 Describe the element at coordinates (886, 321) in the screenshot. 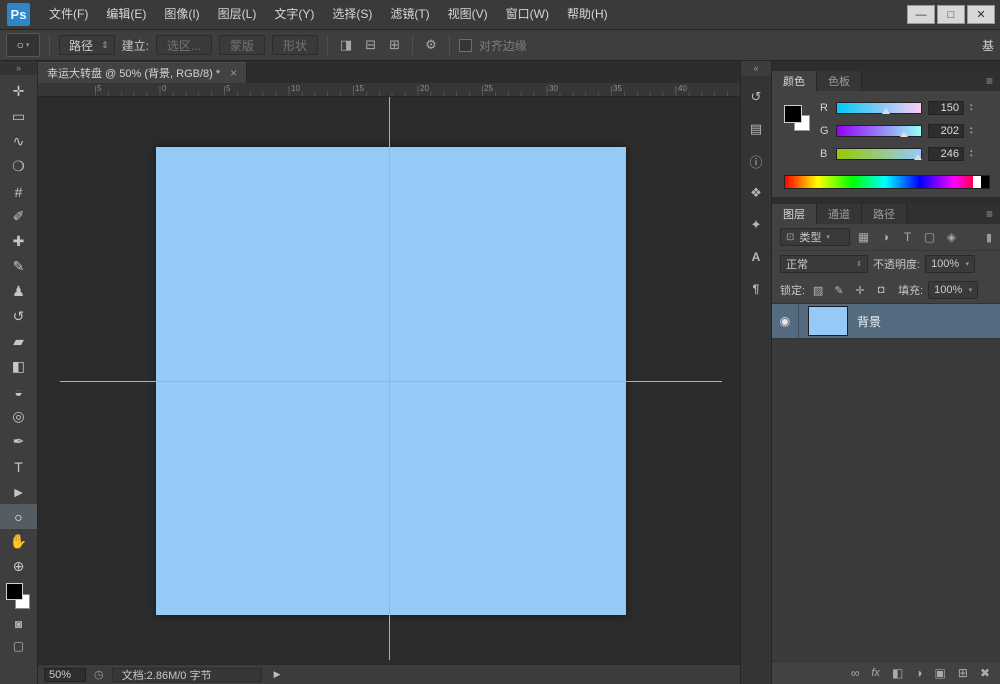

I see `layer-row-background: ◉ 背景` at that location.